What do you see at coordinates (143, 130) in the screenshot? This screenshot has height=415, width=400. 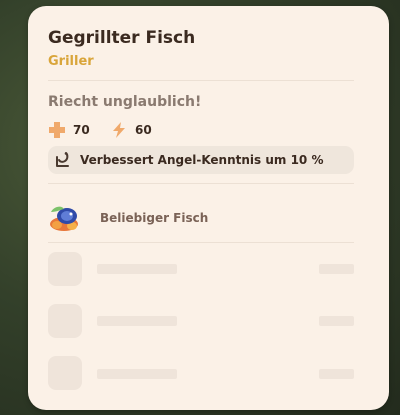 I see `energy-value: 60` at bounding box center [143, 130].